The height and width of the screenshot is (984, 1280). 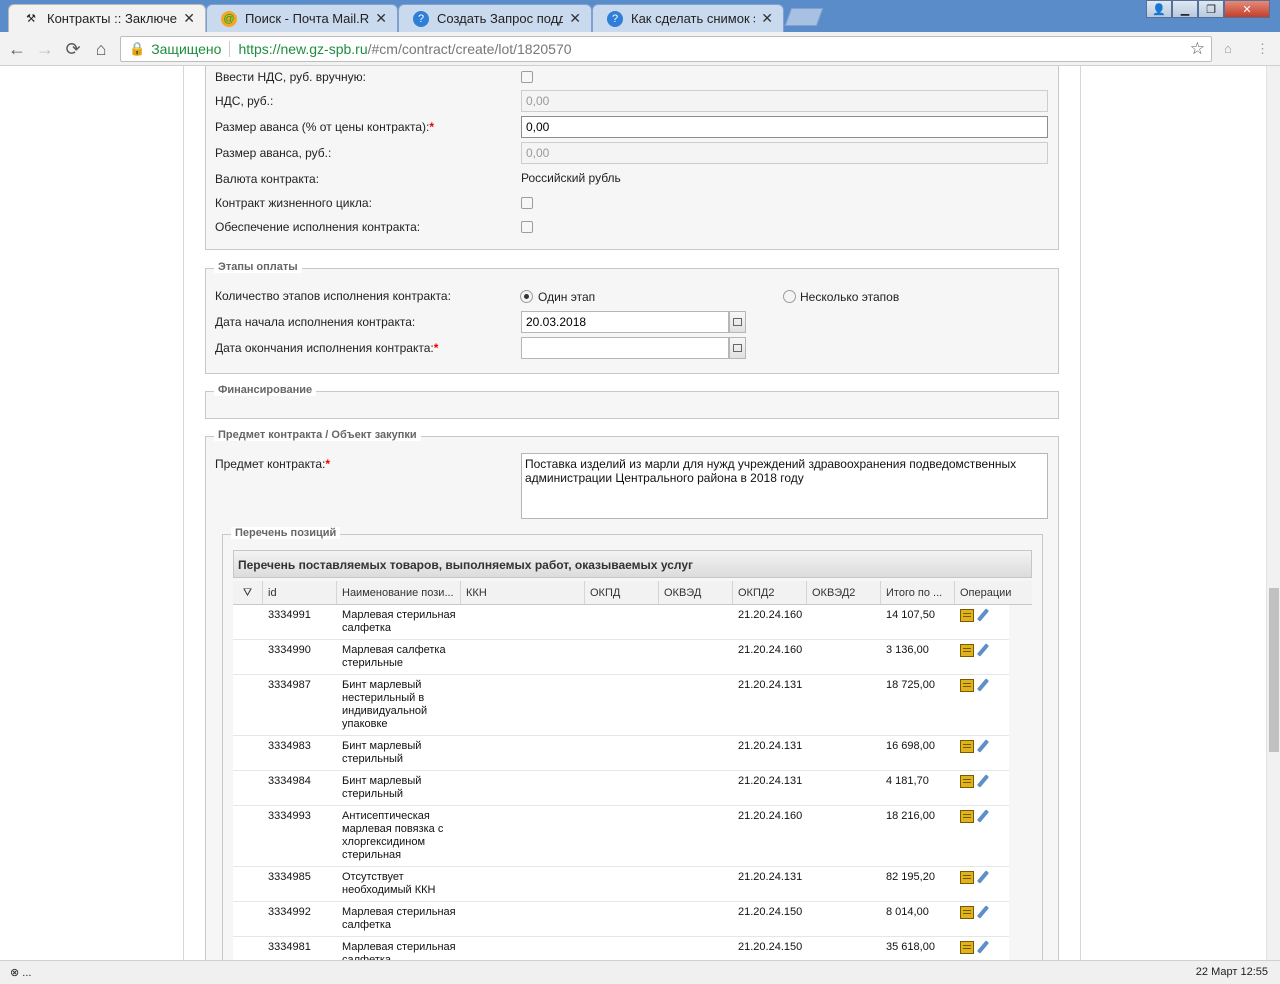 What do you see at coordinates (248, 753) in the screenshot?
I see `row-spacer` at bounding box center [248, 753].